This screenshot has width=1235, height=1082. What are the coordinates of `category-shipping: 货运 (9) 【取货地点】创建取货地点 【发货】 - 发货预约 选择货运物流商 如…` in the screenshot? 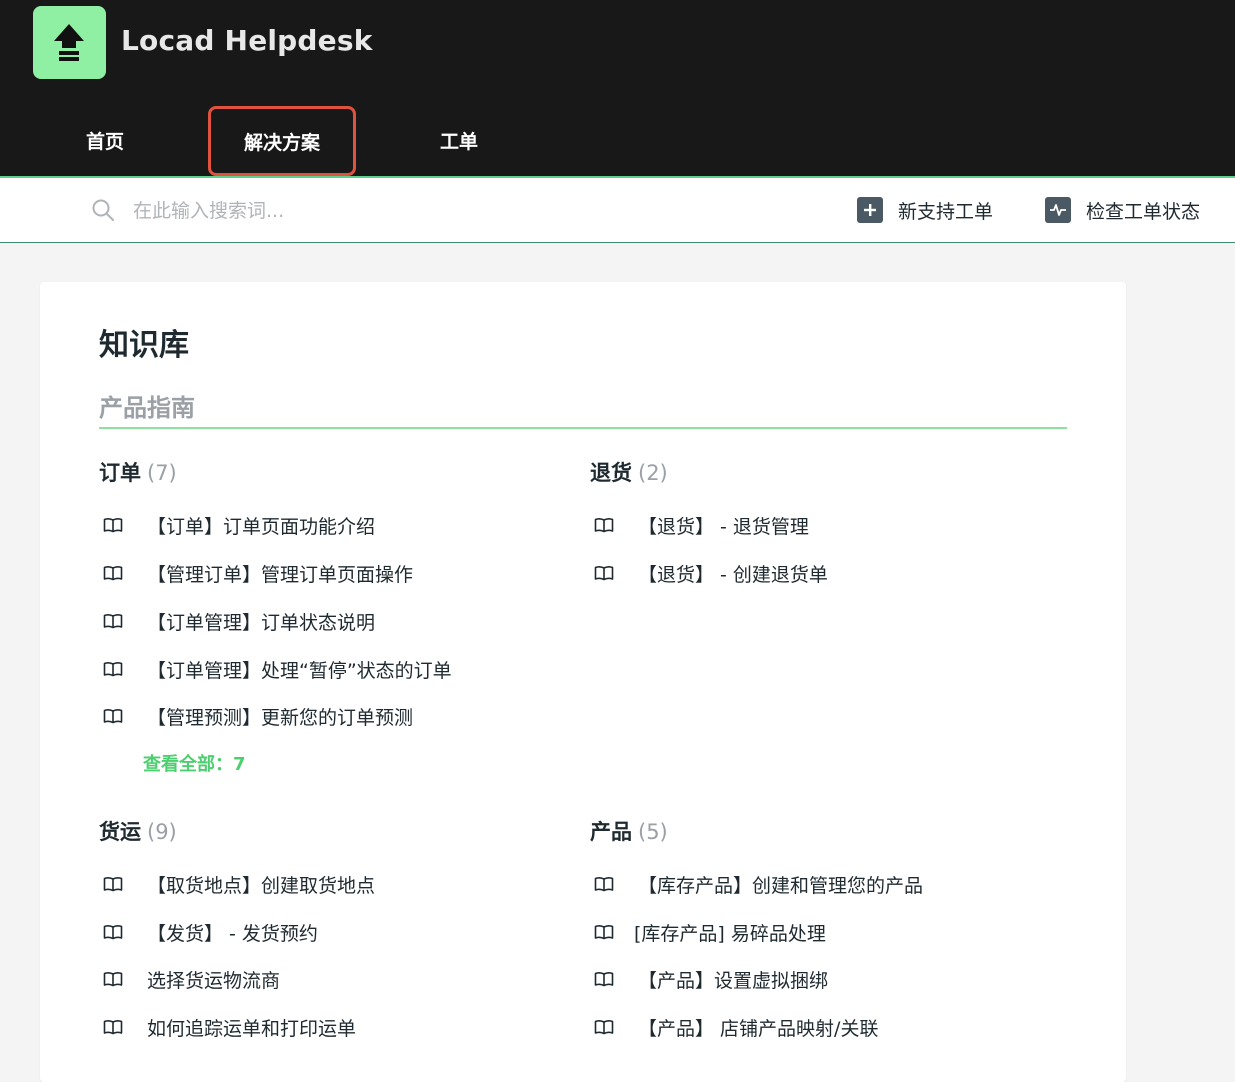 It's located at (329, 932).